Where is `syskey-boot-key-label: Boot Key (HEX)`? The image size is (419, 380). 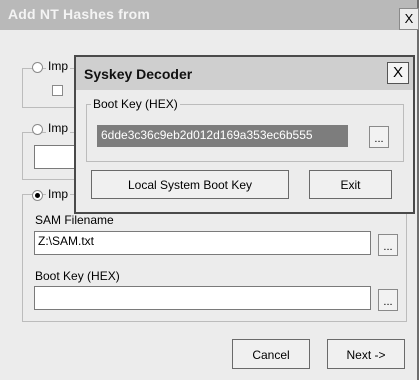 syskey-boot-key-label: Boot Key (HEX) is located at coordinates (135, 104).